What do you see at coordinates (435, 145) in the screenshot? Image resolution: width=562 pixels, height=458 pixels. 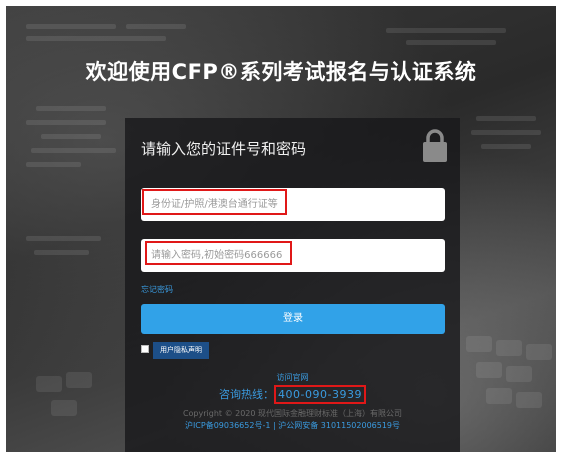 I see `lock-icon` at bounding box center [435, 145].